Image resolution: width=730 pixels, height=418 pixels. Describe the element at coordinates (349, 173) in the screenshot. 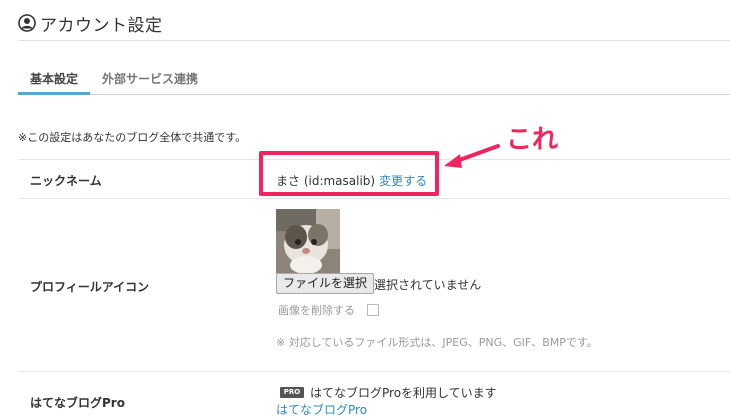

I see `annotation-highlight-box` at that location.